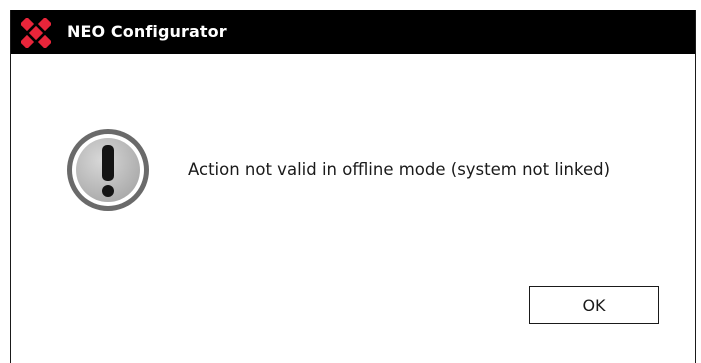  I want to click on window-title: NEO Configurator, so click(147, 31).